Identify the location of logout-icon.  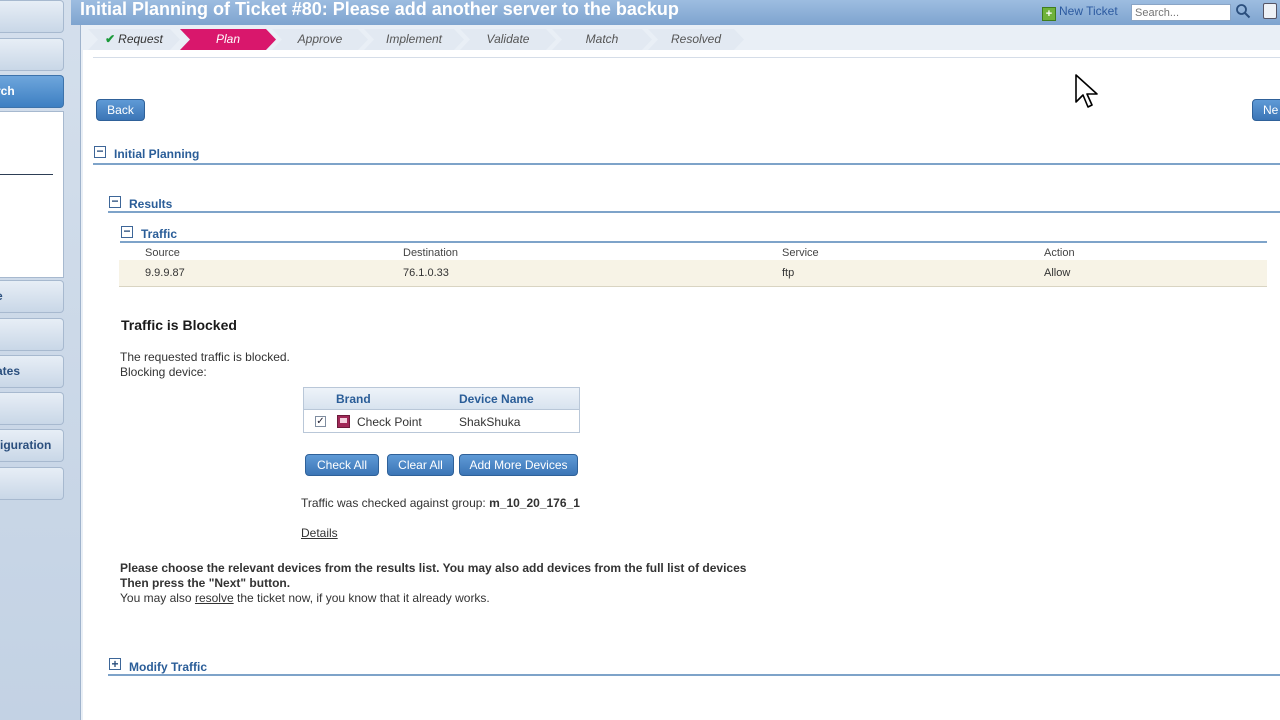
(1270, 11).